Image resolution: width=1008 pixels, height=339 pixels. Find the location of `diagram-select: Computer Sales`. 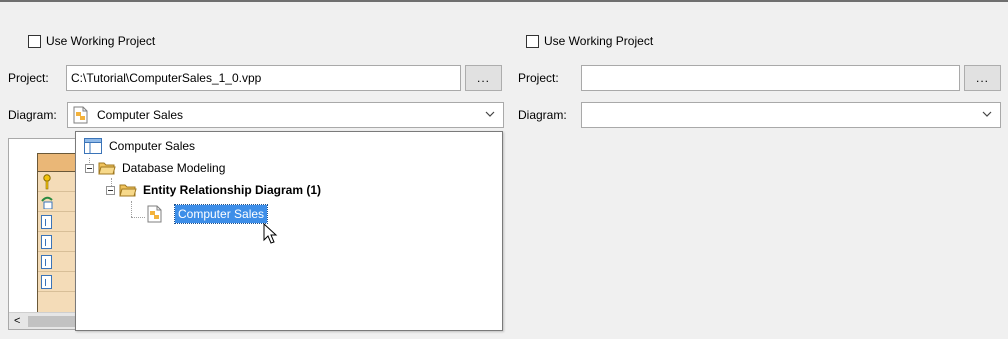

diagram-select: Computer Sales is located at coordinates (285, 115).